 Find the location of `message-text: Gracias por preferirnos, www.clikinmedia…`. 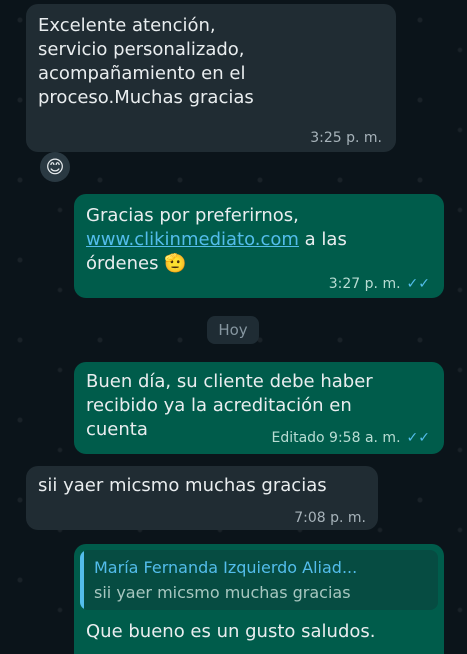

message-text: Gracias por preferirnos, www.clikinmedia… is located at coordinates (216, 240).